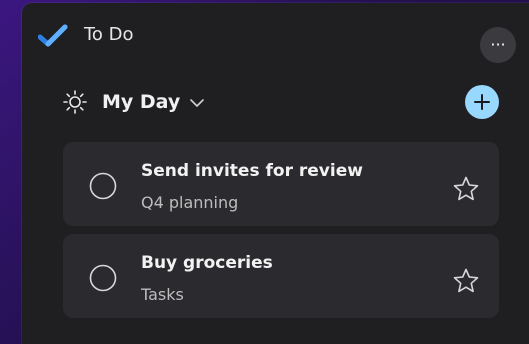 This screenshot has width=529, height=344. Describe the element at coordinates (75, 102) in the screenshot. I see `sun-icon` at that location.